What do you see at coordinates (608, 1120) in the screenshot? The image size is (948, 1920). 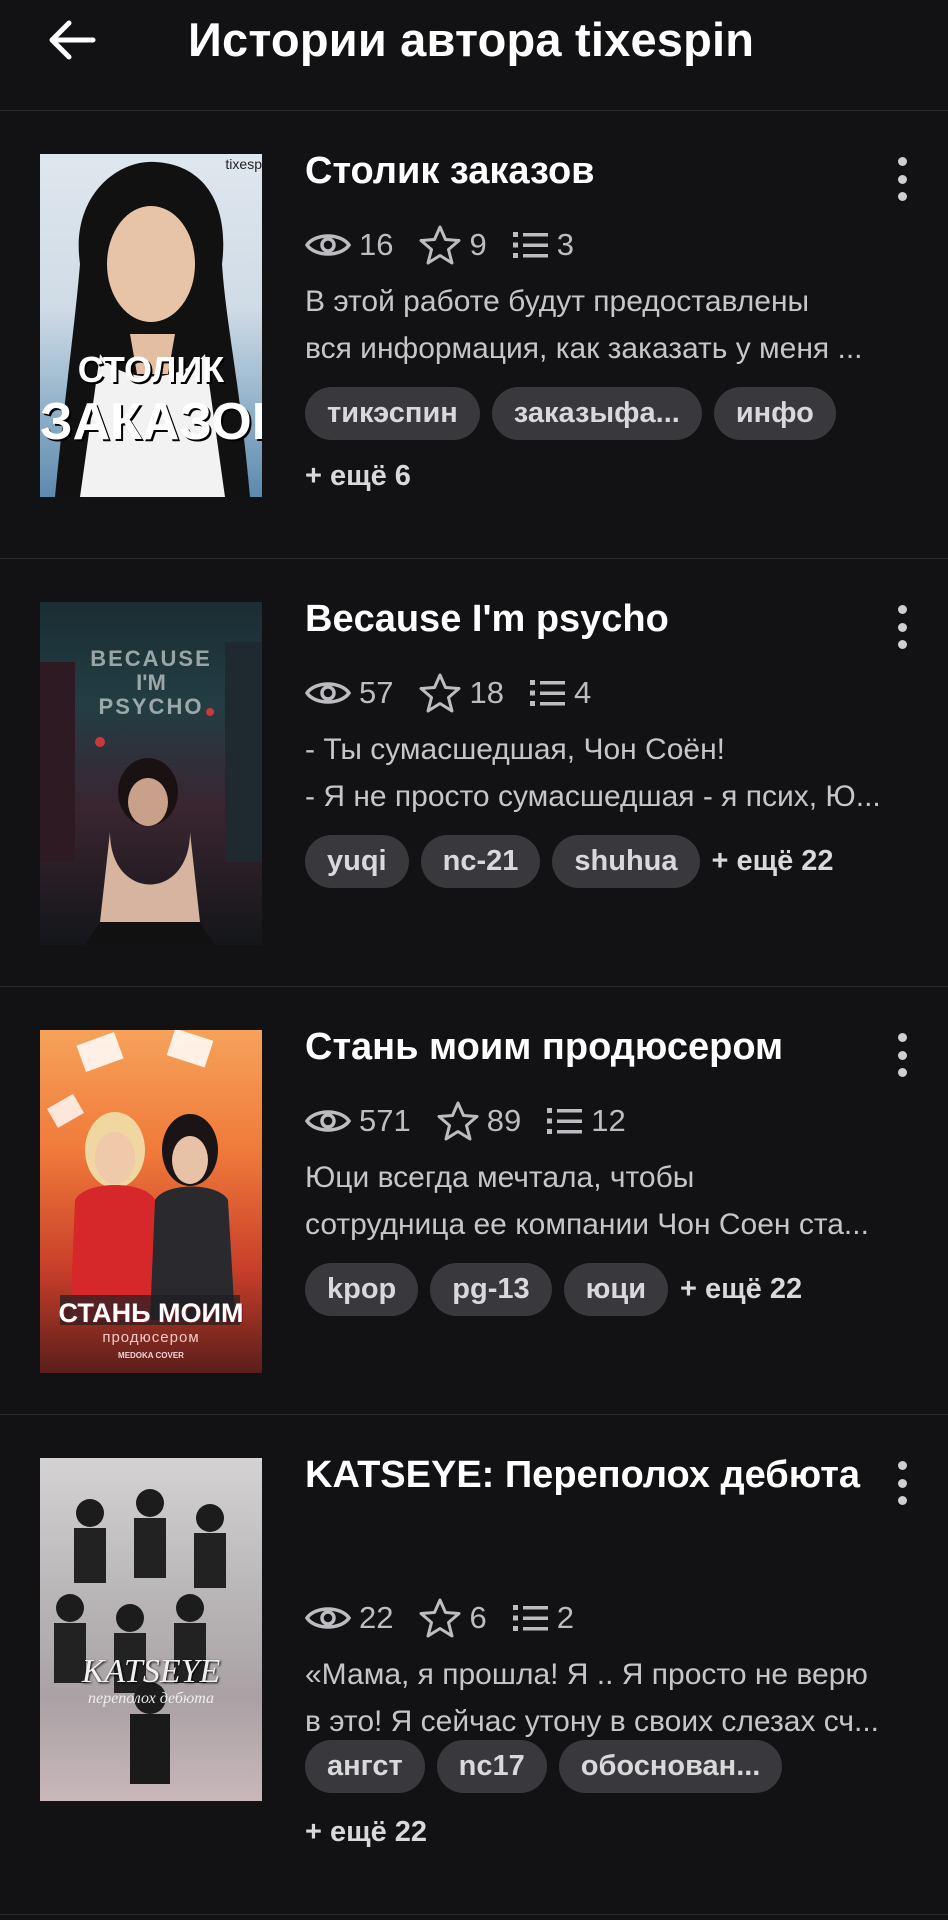 I see `parts-count: 12` at bounding box center [608, 1120].